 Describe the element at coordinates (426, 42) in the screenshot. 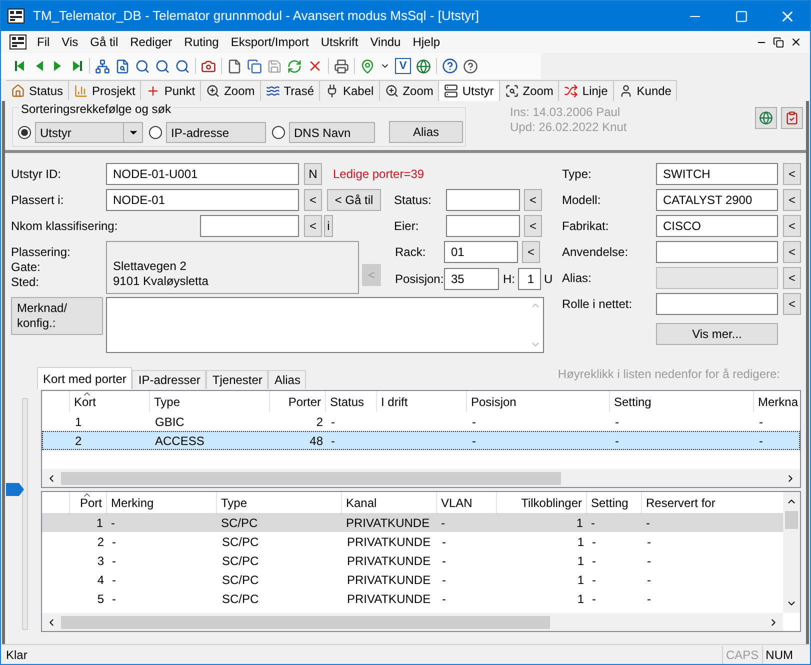

I see `menu-item: Hjelp` at that location.